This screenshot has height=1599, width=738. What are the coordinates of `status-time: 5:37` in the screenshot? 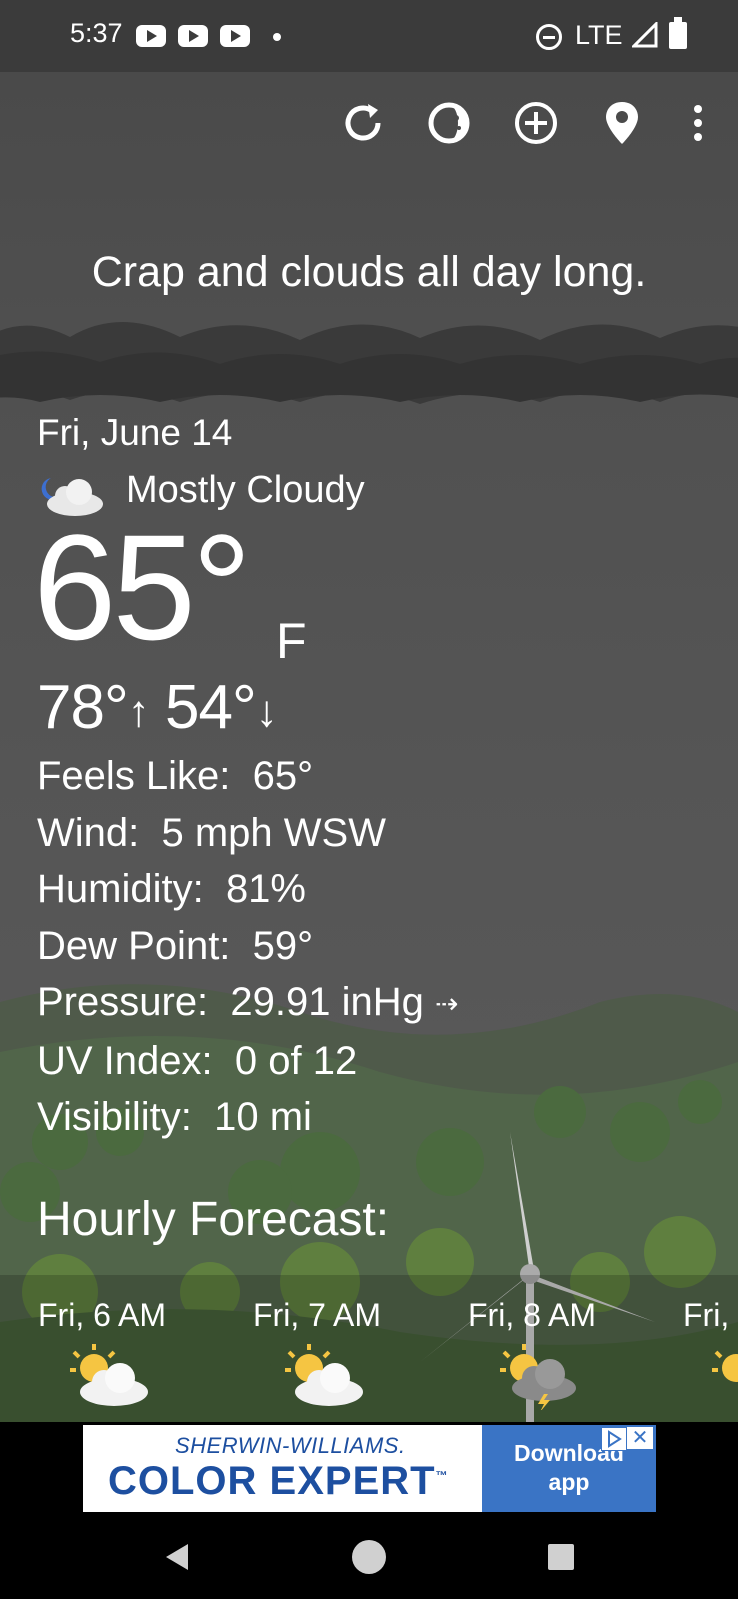 It's located at (96, 33).